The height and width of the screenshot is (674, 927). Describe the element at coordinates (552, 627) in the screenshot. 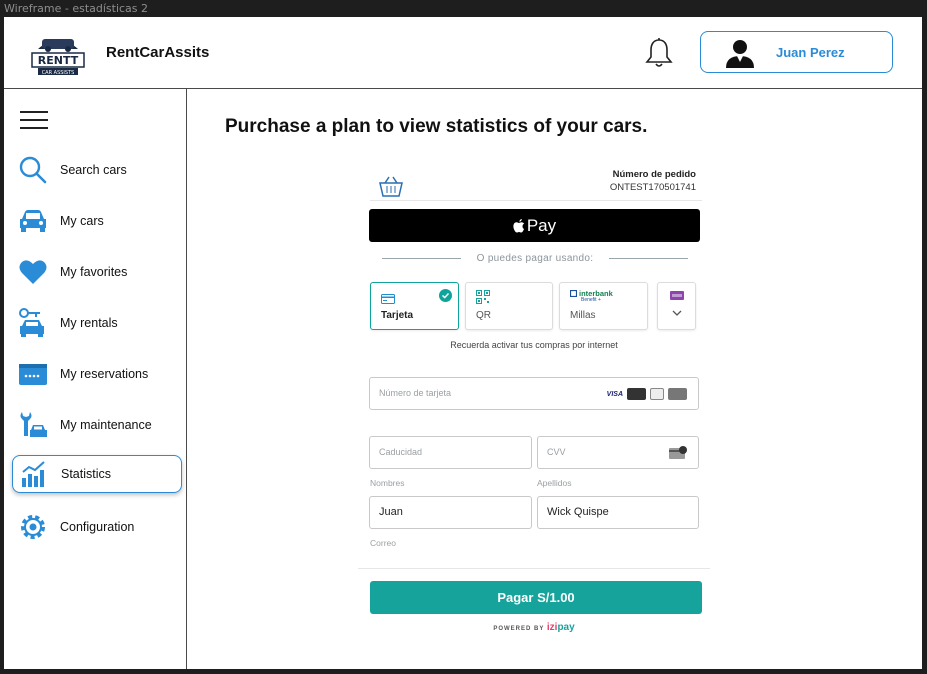

I see `izipay-logo-a: izi` at that location.